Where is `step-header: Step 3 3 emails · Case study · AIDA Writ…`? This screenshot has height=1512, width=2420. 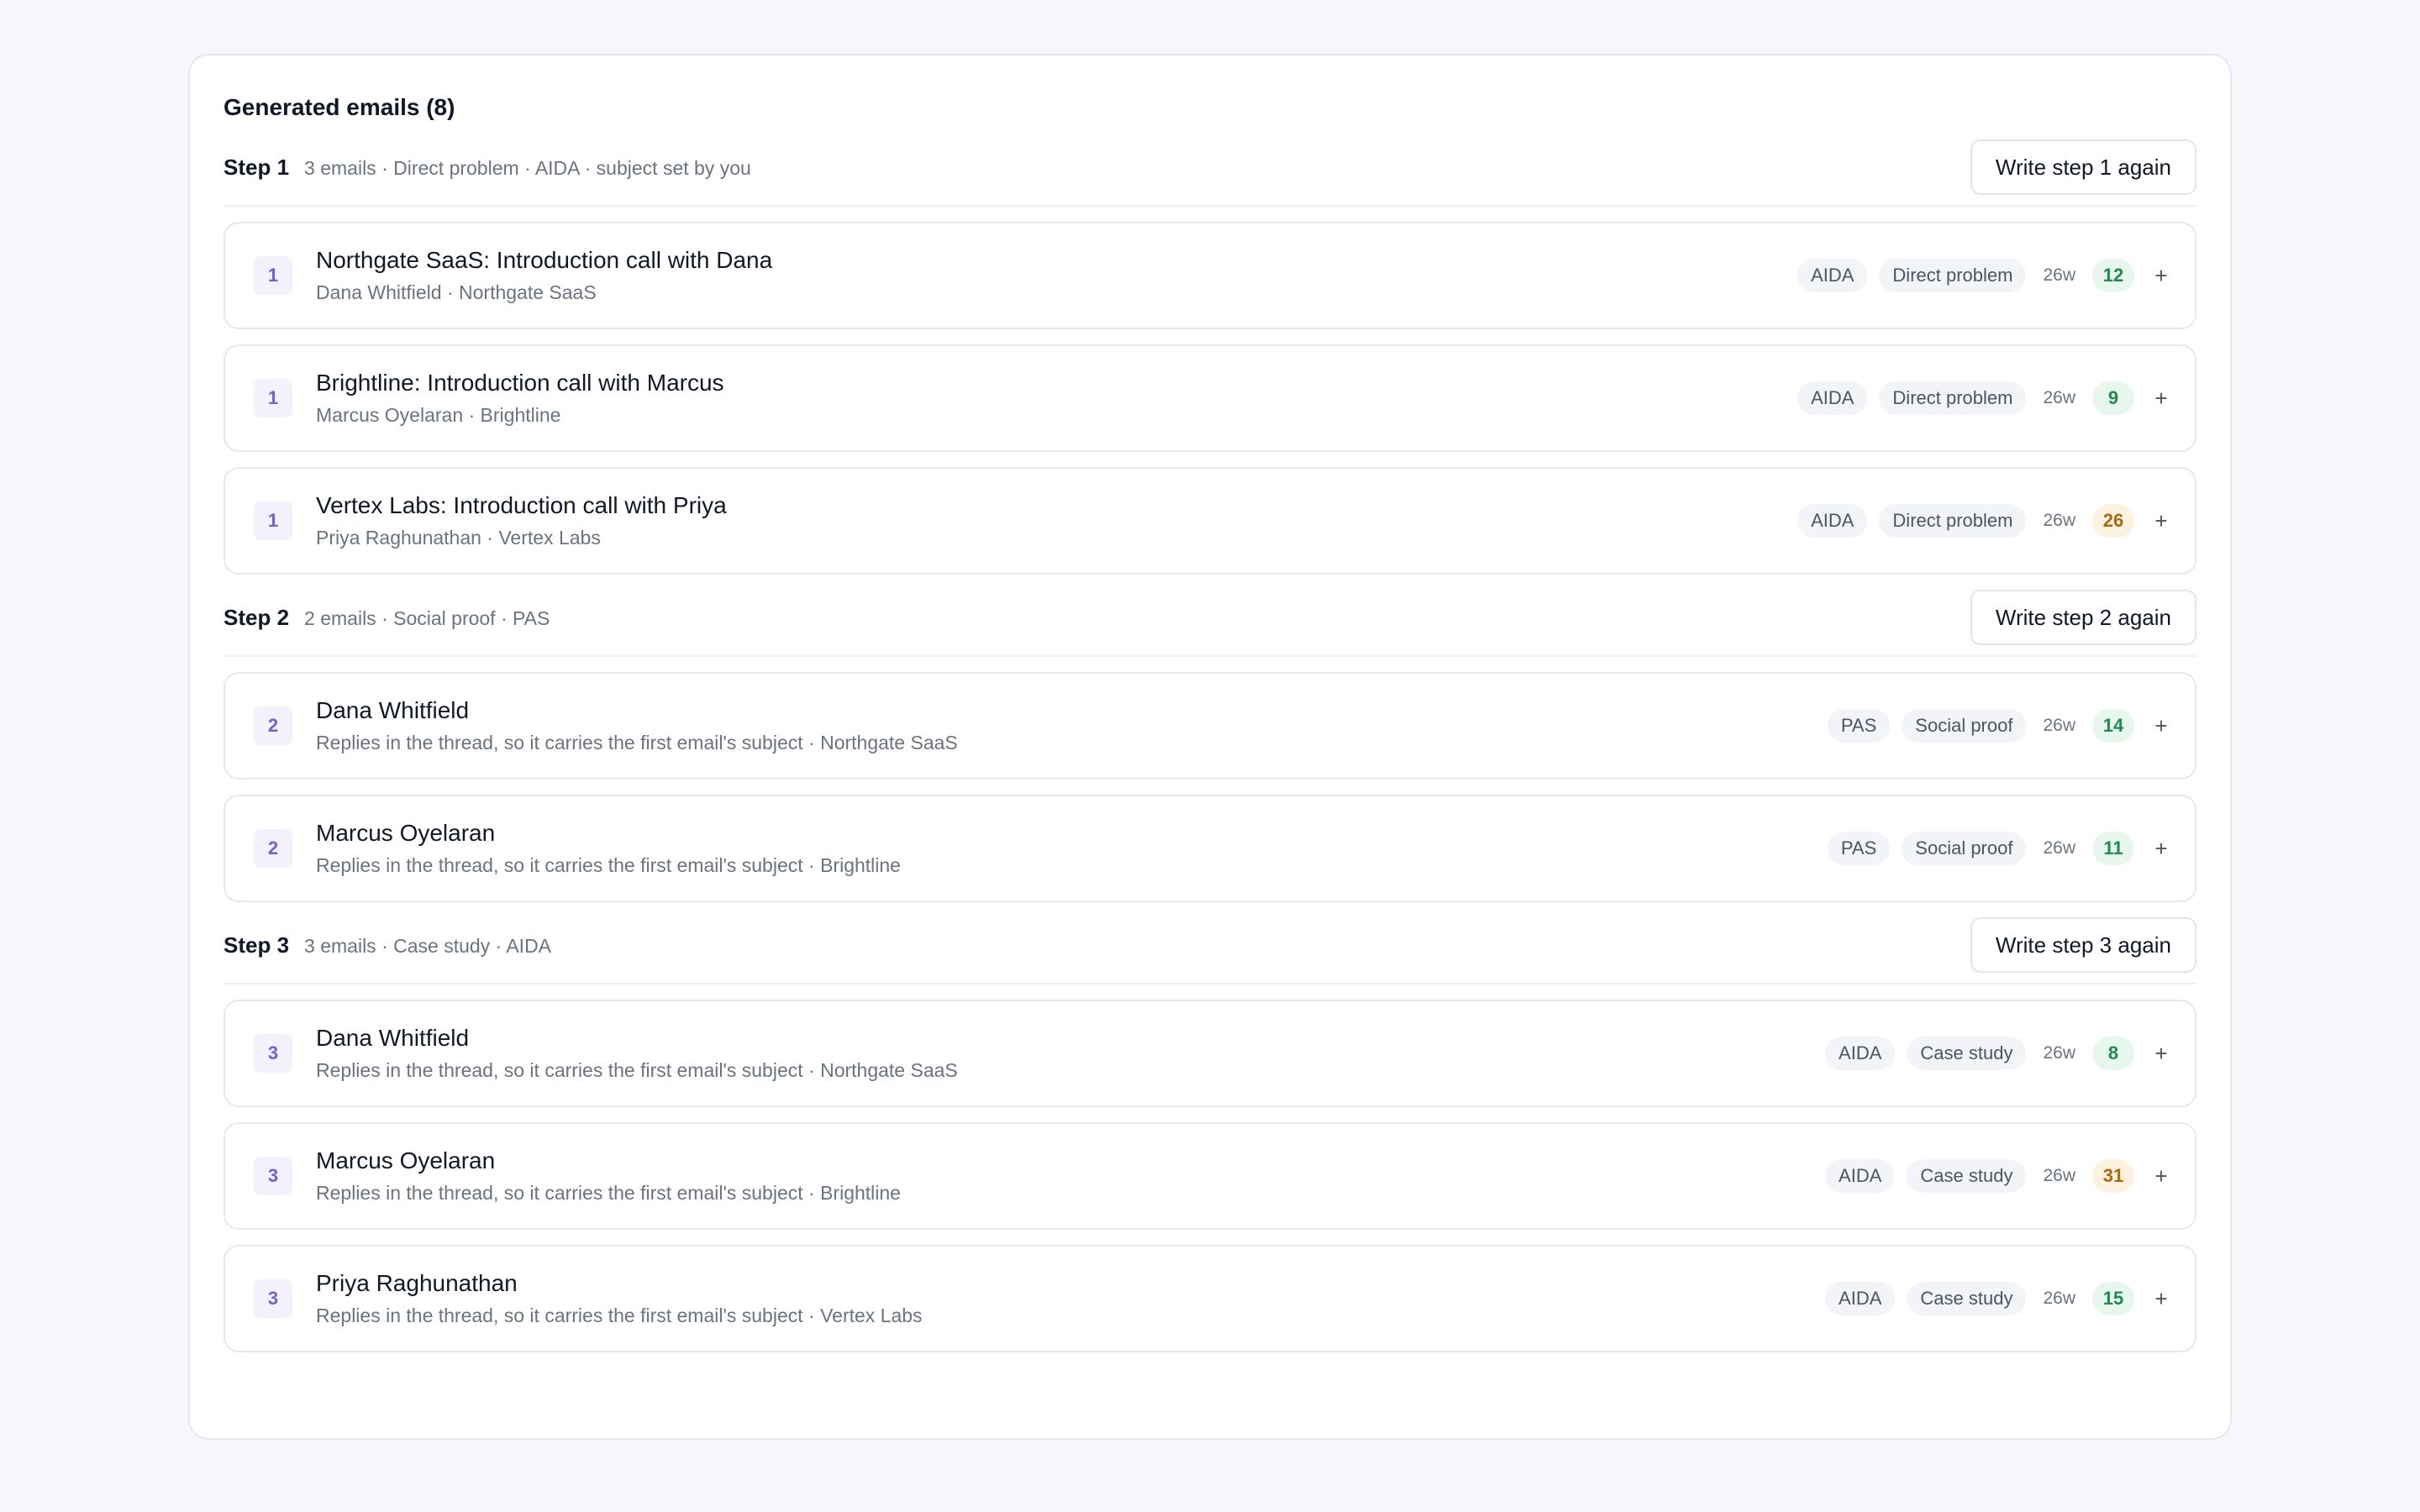 step-header: Step 3 3 emails · Case study · AIDA Writ… is located at coordinates (1210, 945).